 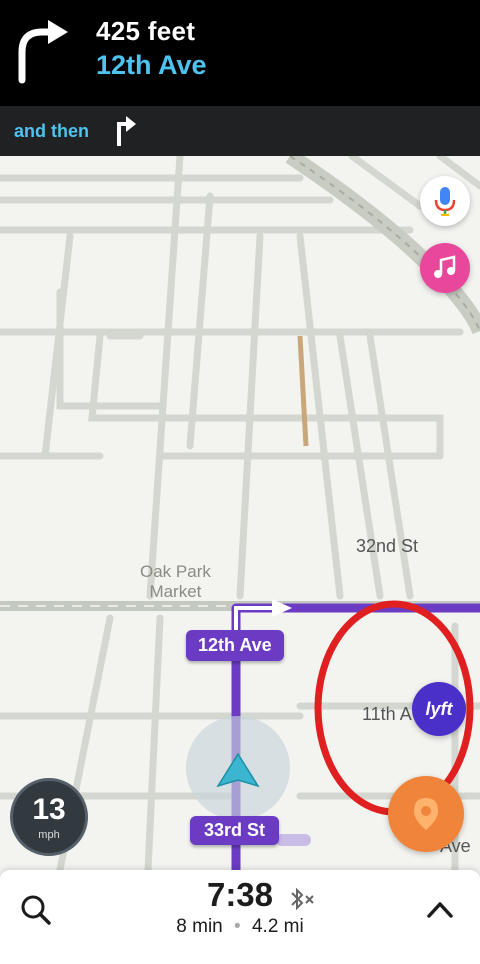 I want to click on poi-label: Oak Park Market, so click(x=175, y=582).